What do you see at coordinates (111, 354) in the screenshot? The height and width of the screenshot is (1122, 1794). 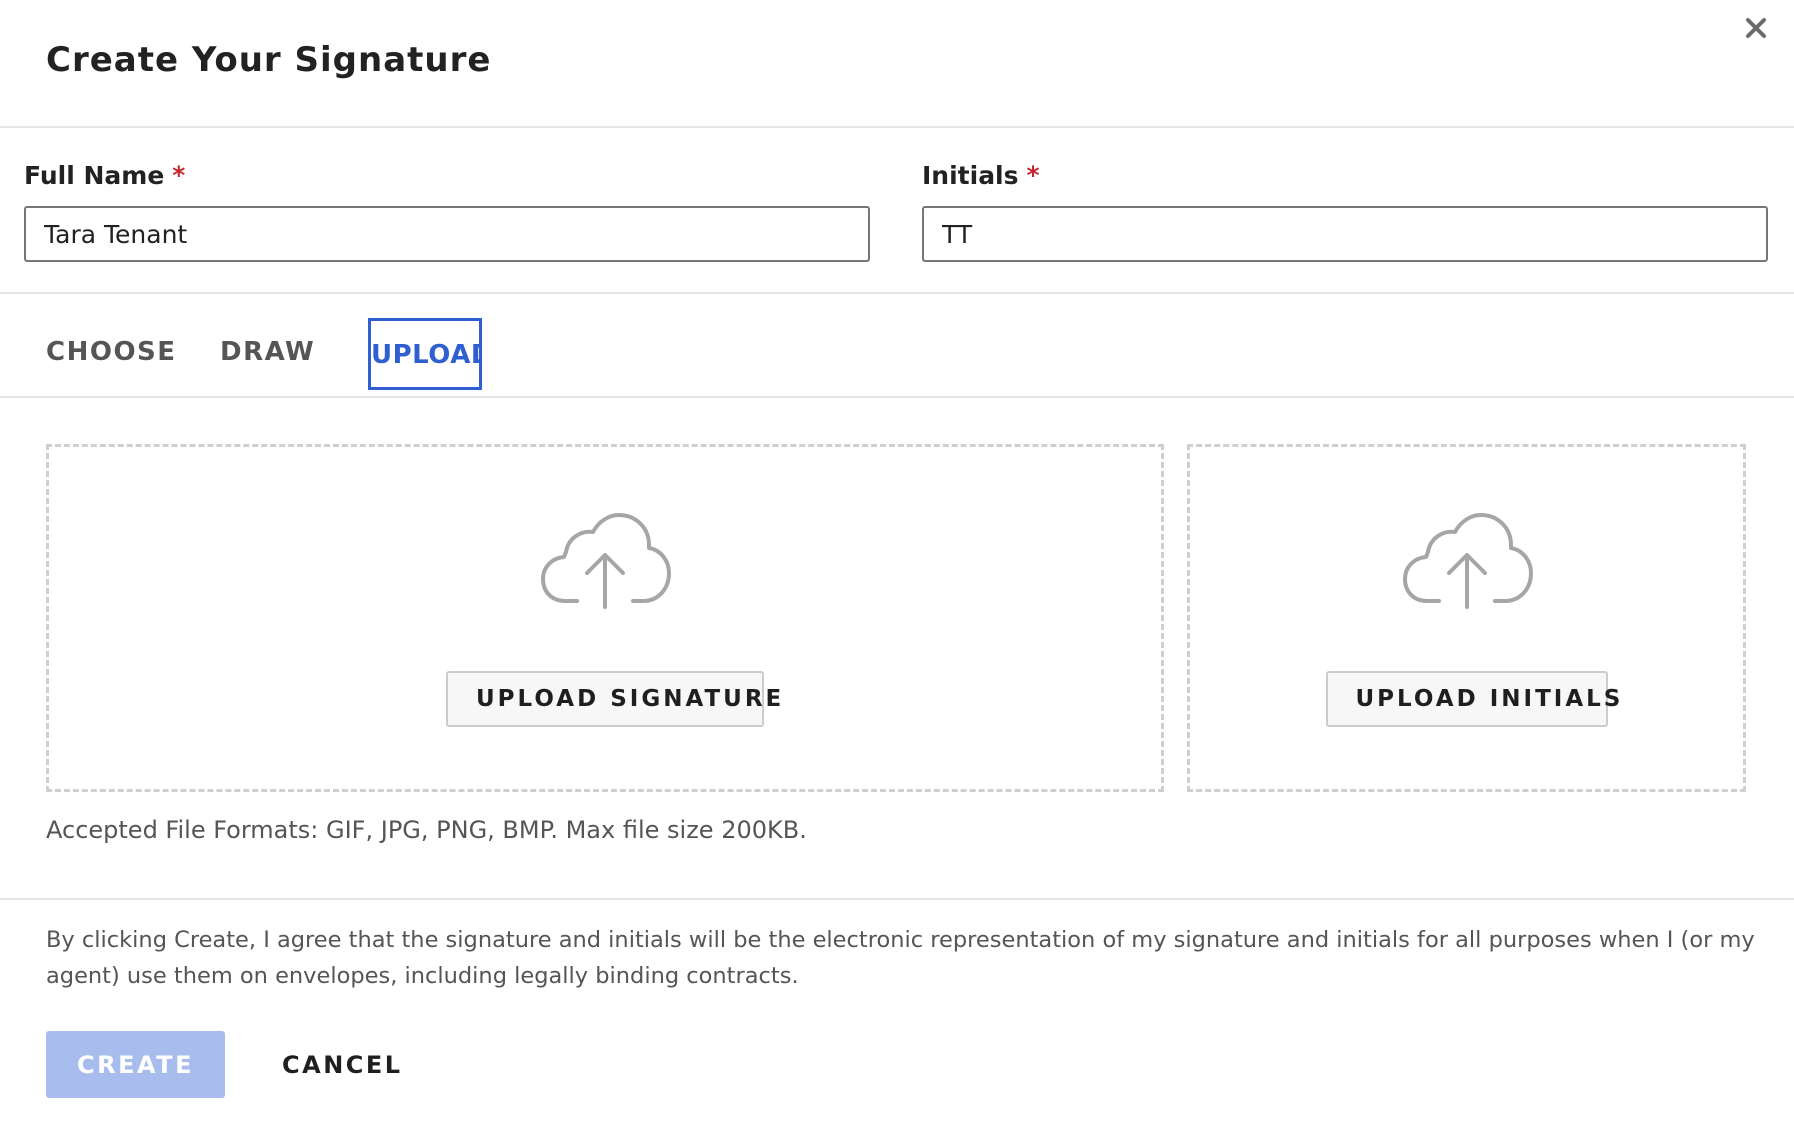 I see `tab-choose: CHOOSE` at bounding box center [111, 354].